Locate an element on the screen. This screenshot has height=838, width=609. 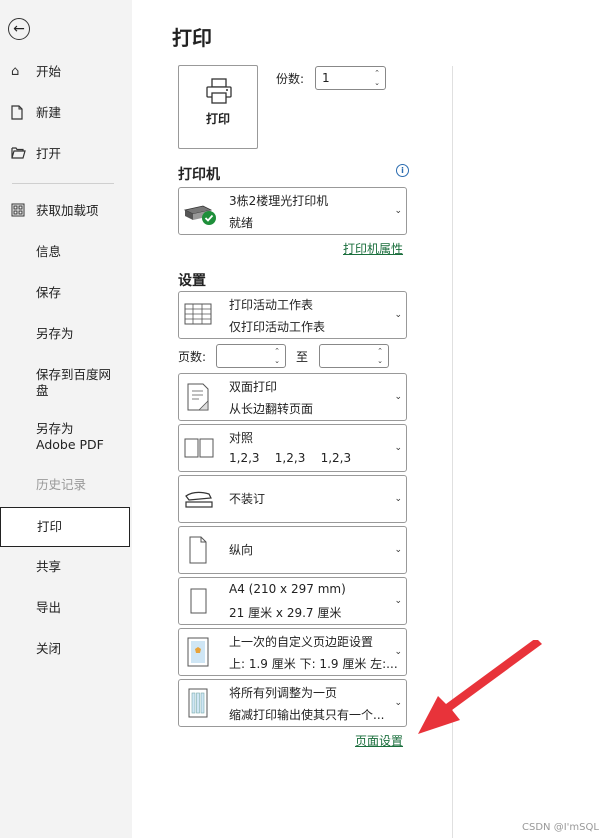
paper-size-dropdown: A4 (210 x 297 mm) 21 厘米 x 29.7 厘米 ⌄ is located at coordinates (292, 601).